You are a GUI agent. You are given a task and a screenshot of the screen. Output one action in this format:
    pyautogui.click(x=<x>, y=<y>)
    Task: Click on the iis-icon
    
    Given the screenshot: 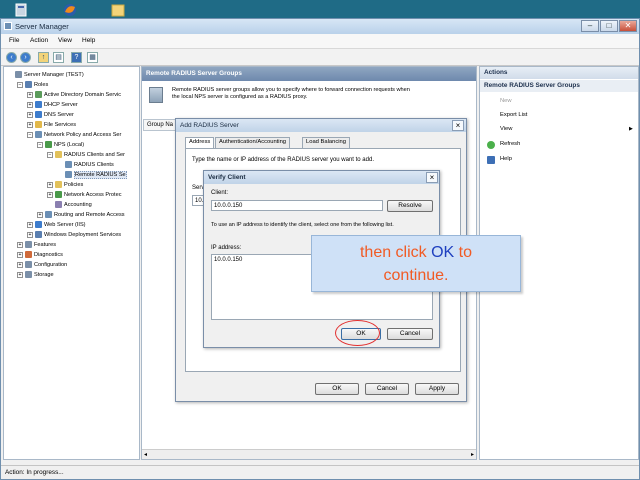 What is the action you would take?
    pyautogui.click(x=38, y=225)
    